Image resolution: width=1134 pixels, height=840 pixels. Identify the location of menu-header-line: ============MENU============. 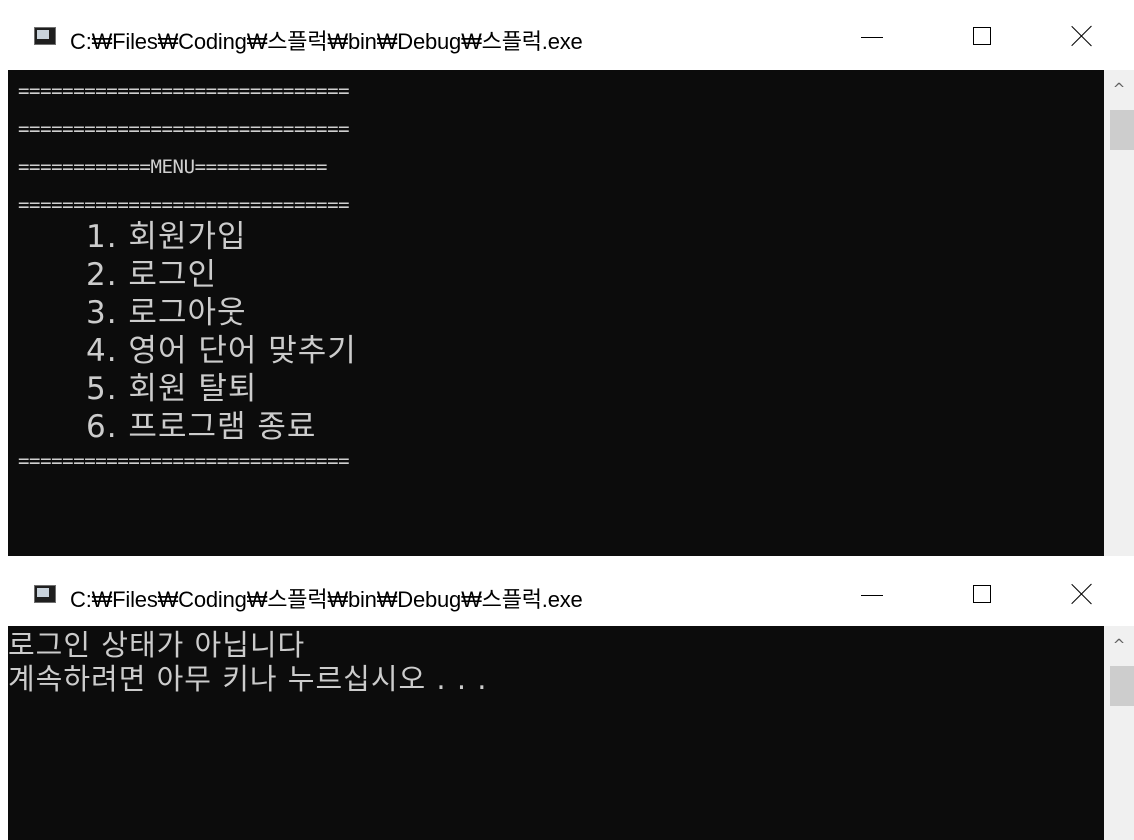
(173, 167).